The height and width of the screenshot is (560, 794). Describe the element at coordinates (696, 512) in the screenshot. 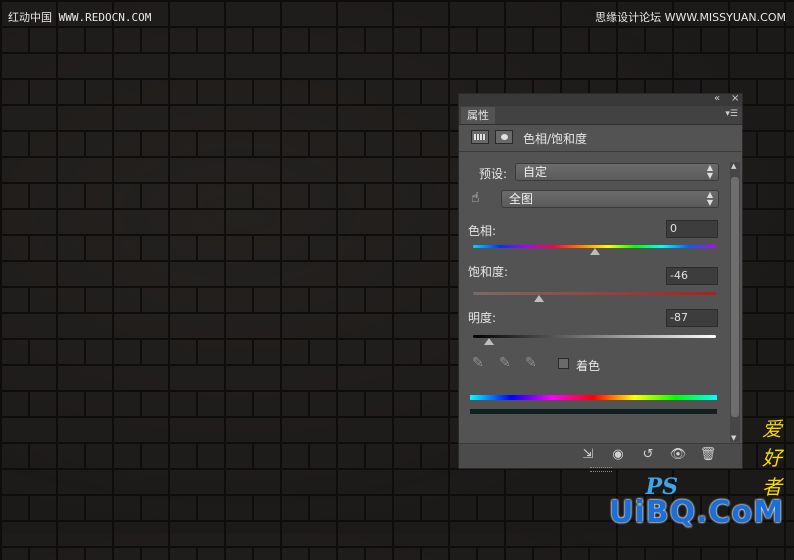

I see `logo-uibq: UiBQ.CoM` at that location.